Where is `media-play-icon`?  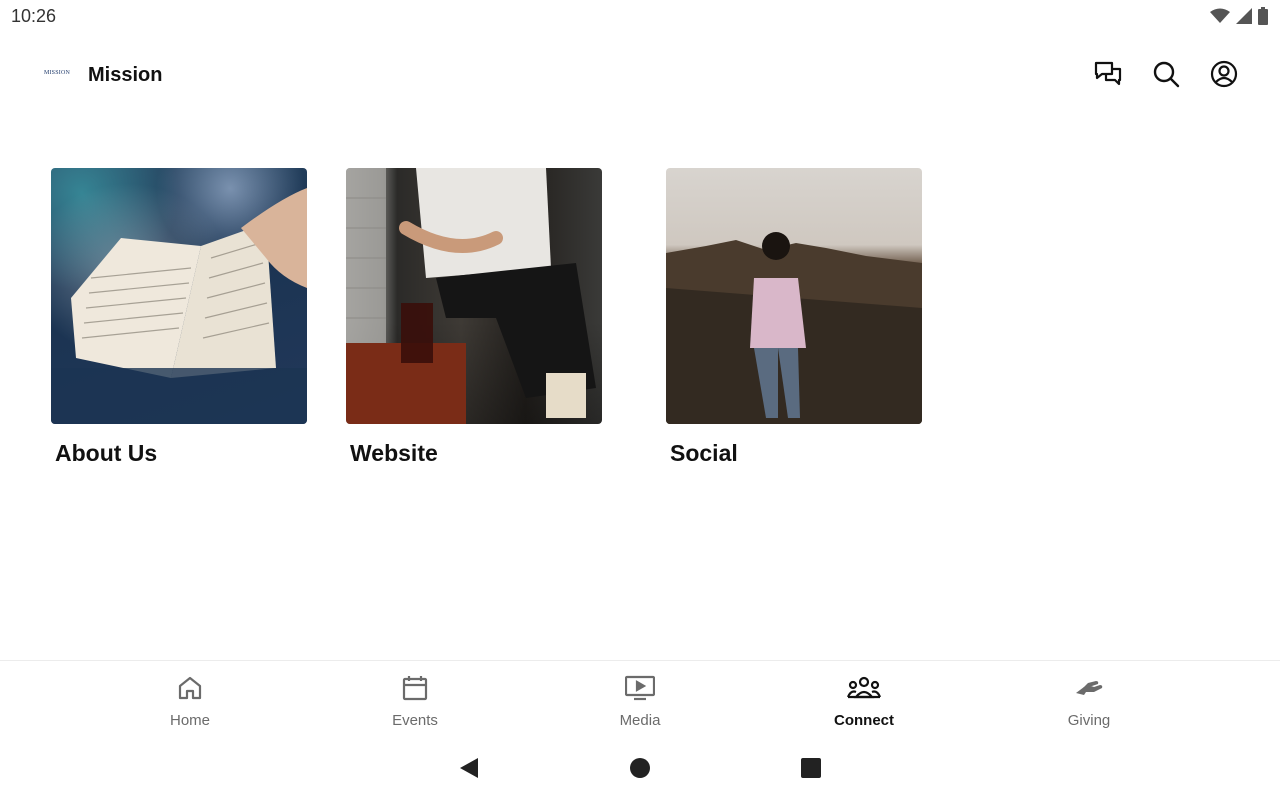
media-play-icon is located at coordinates (640, 690).